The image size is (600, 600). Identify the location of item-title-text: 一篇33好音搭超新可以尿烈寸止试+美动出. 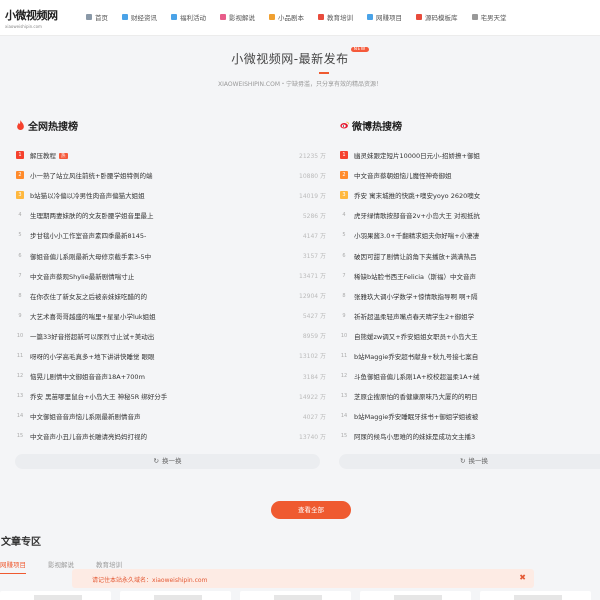
(92, 336).